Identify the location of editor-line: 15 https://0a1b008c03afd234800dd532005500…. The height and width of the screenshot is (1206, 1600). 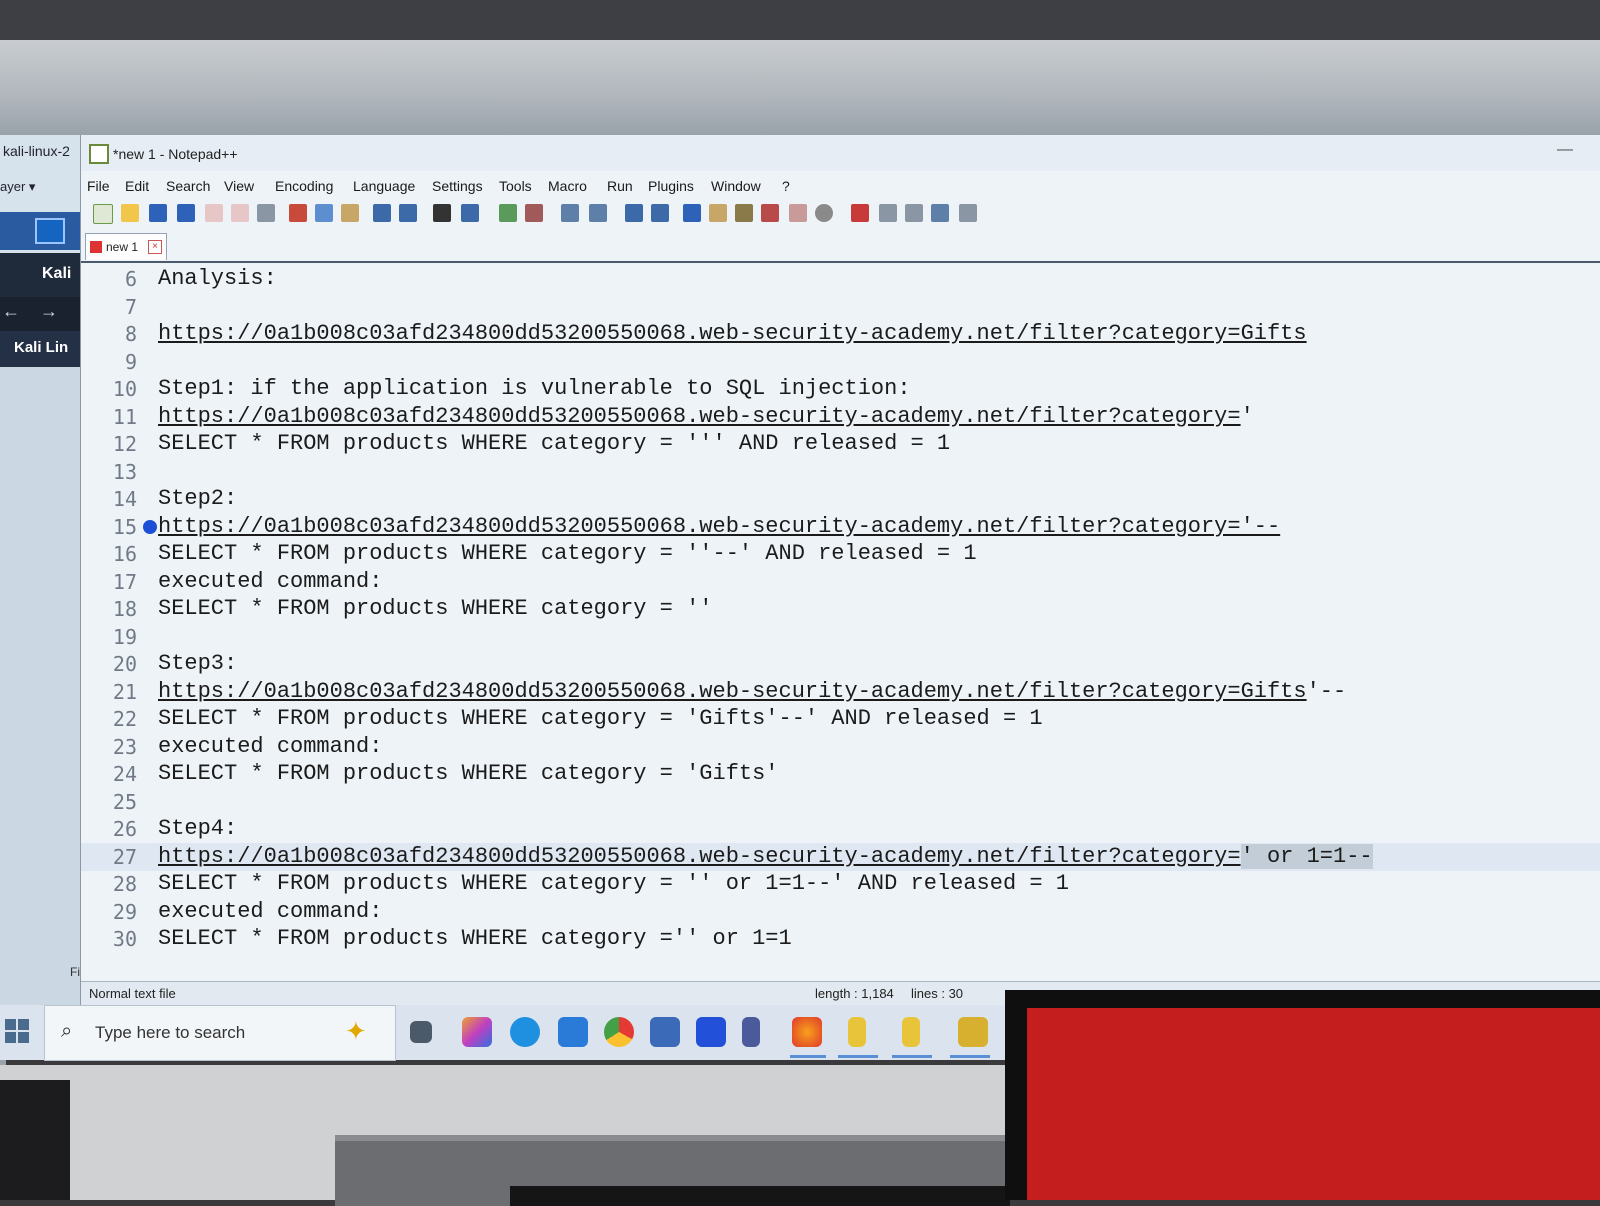
(840, 527).